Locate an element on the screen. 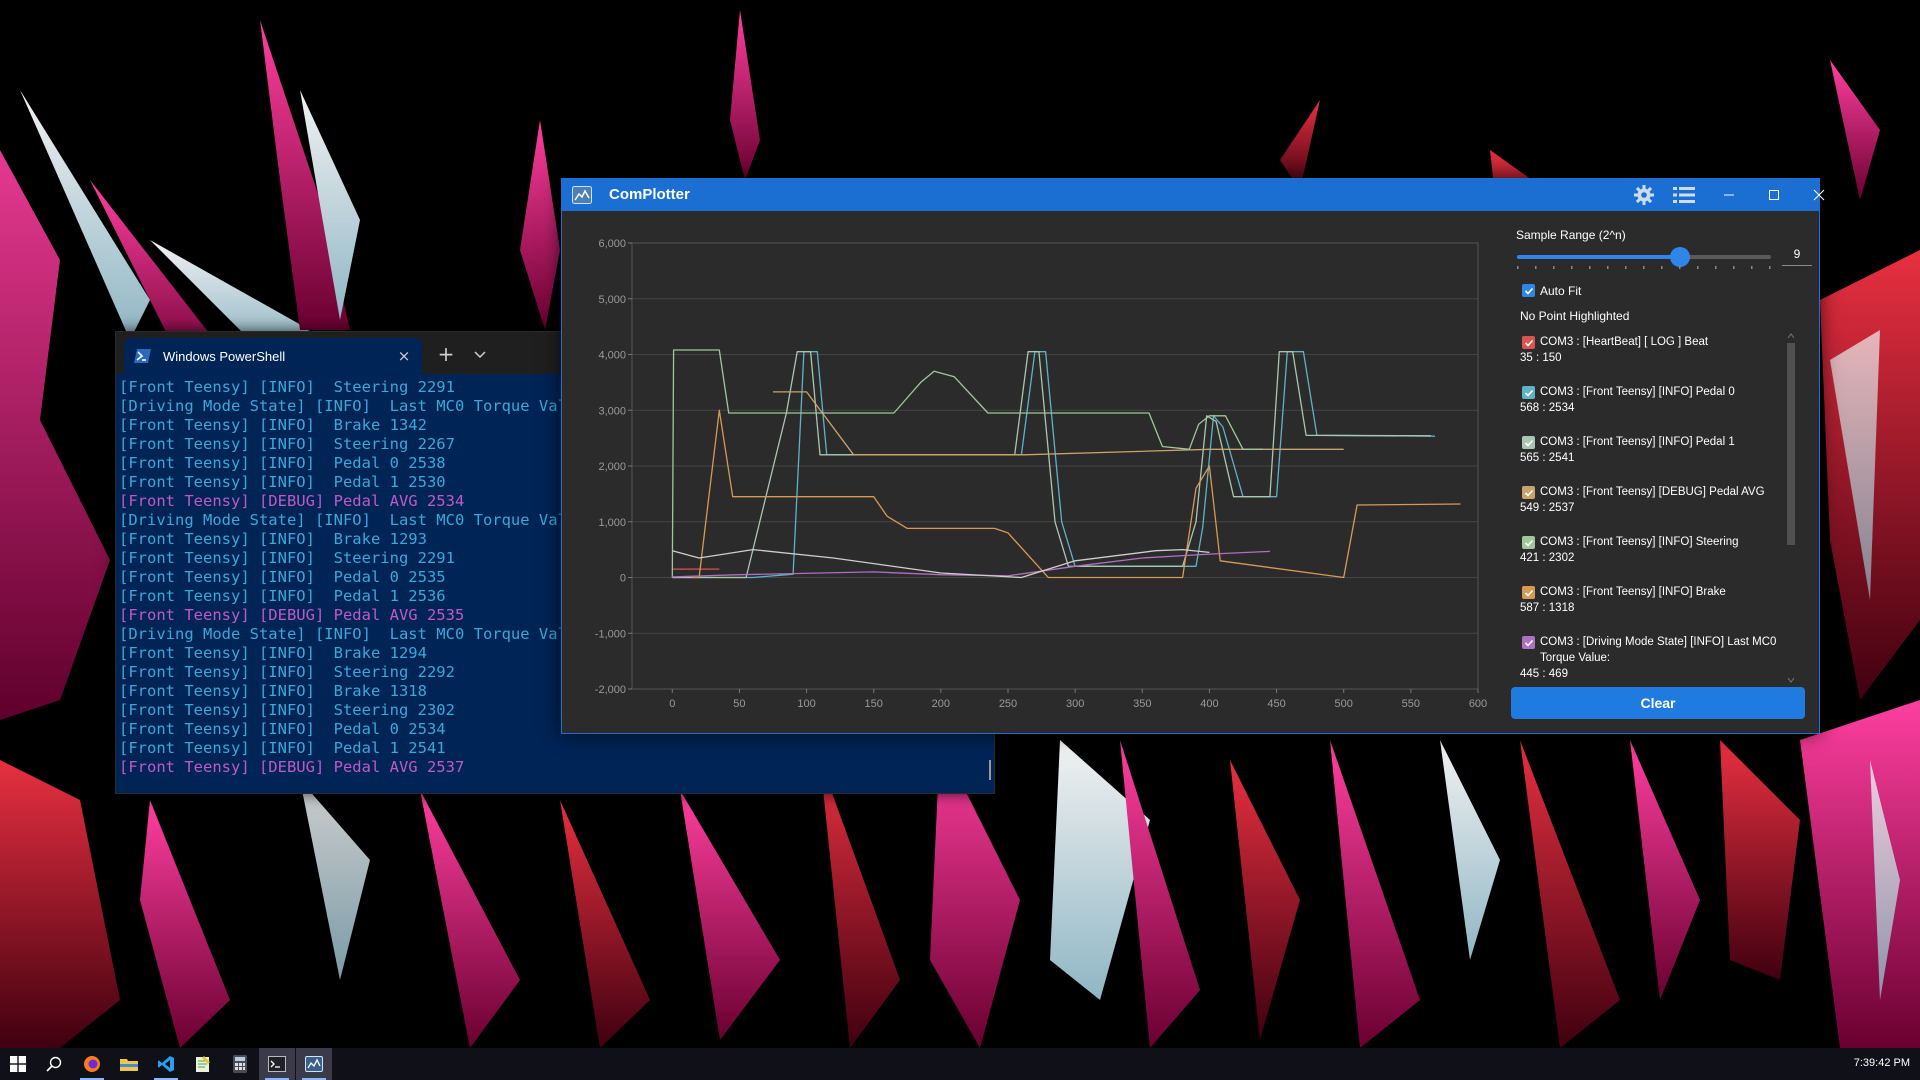 Image resolution: width=1920 pixels, height=1080 pixels. x-tick-label: 250 is located at coordinates (1008, 704).